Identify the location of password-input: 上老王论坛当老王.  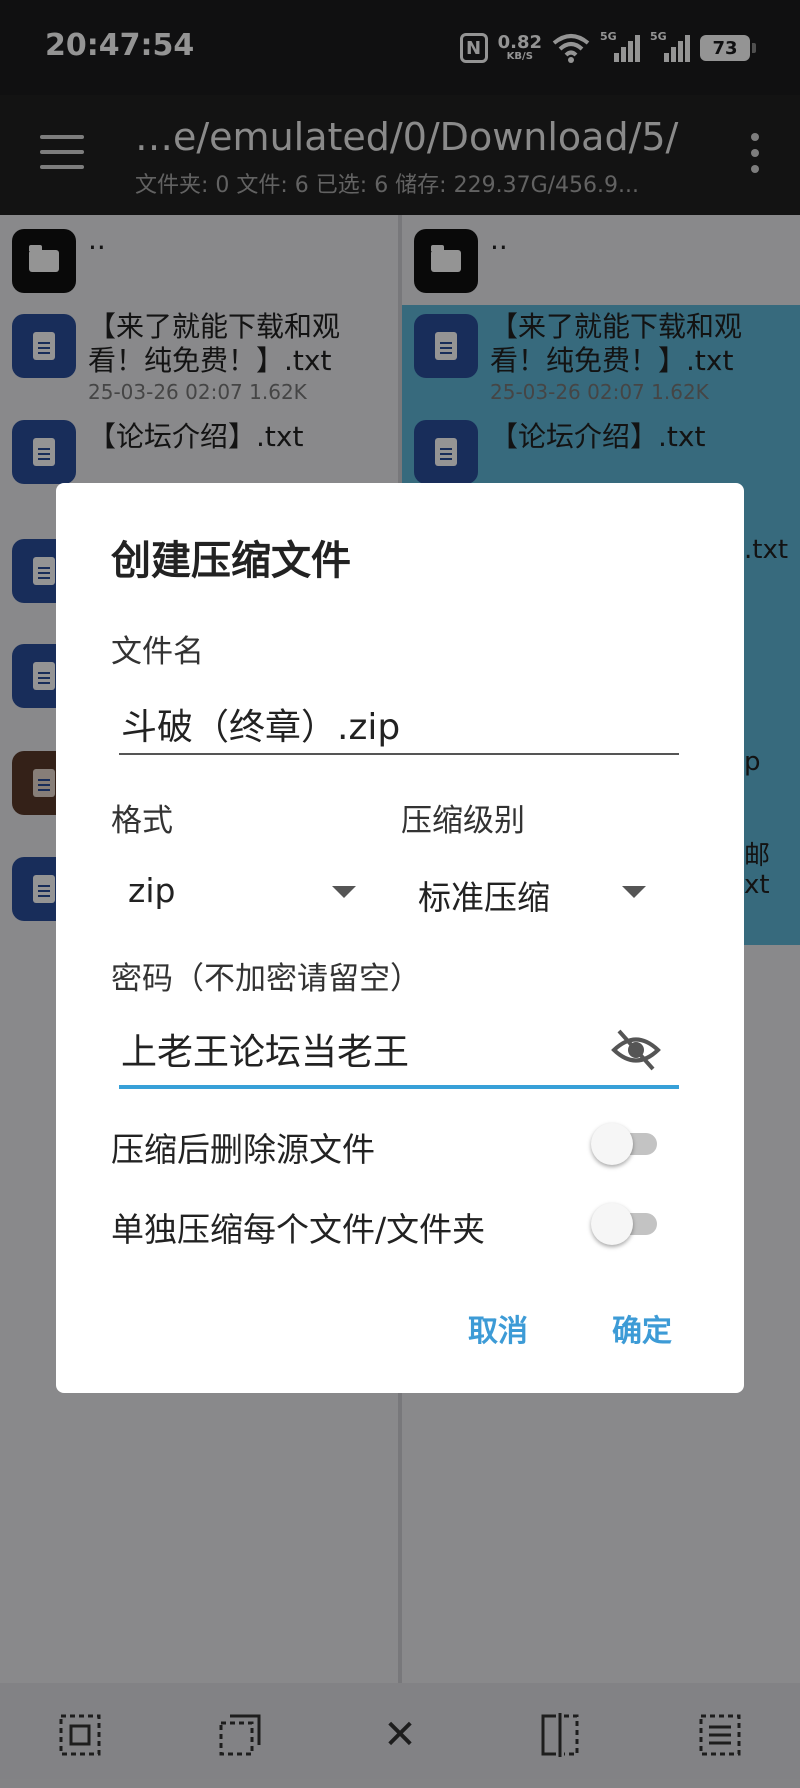
(399, 1060).